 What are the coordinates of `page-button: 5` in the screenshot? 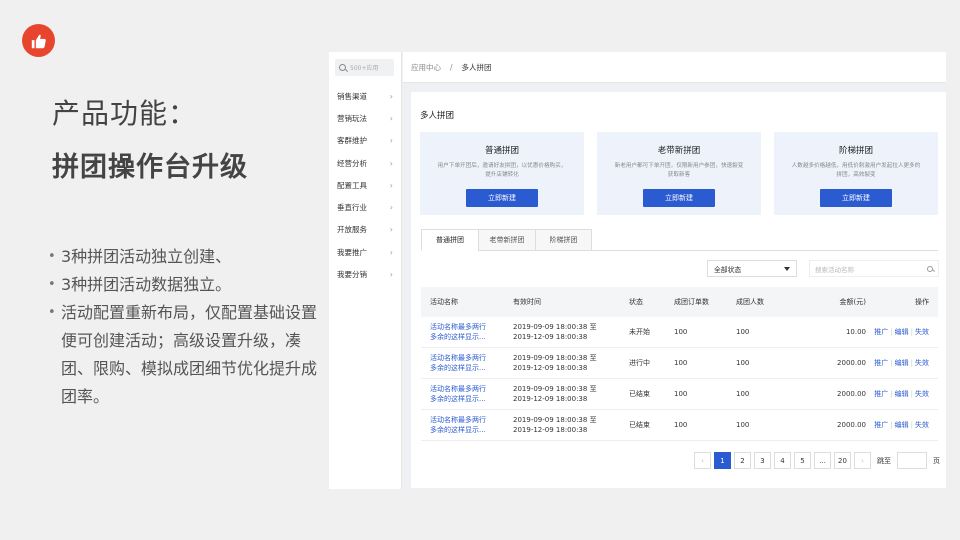 It's located at (802, 460).